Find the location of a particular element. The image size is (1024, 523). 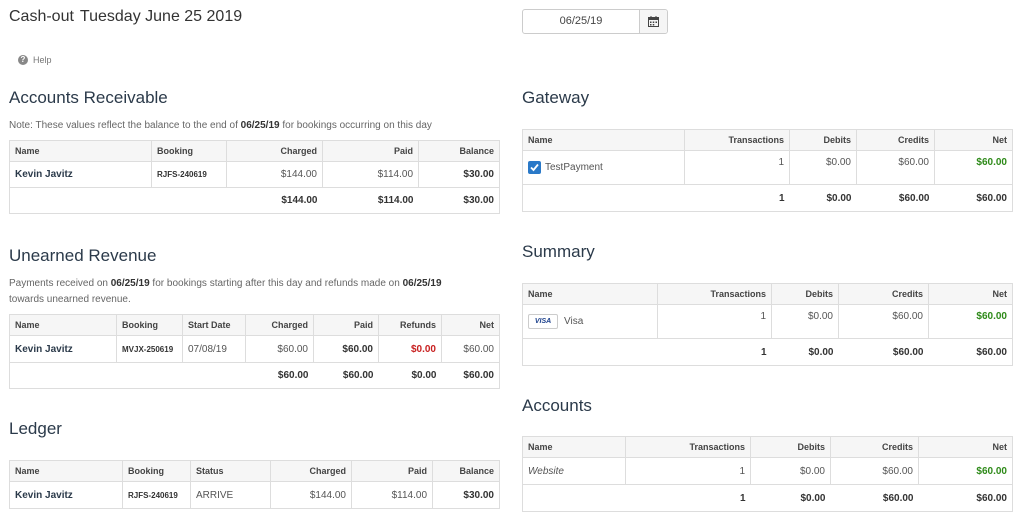

total-transactions: 1 is located at coordinates (737, 198).